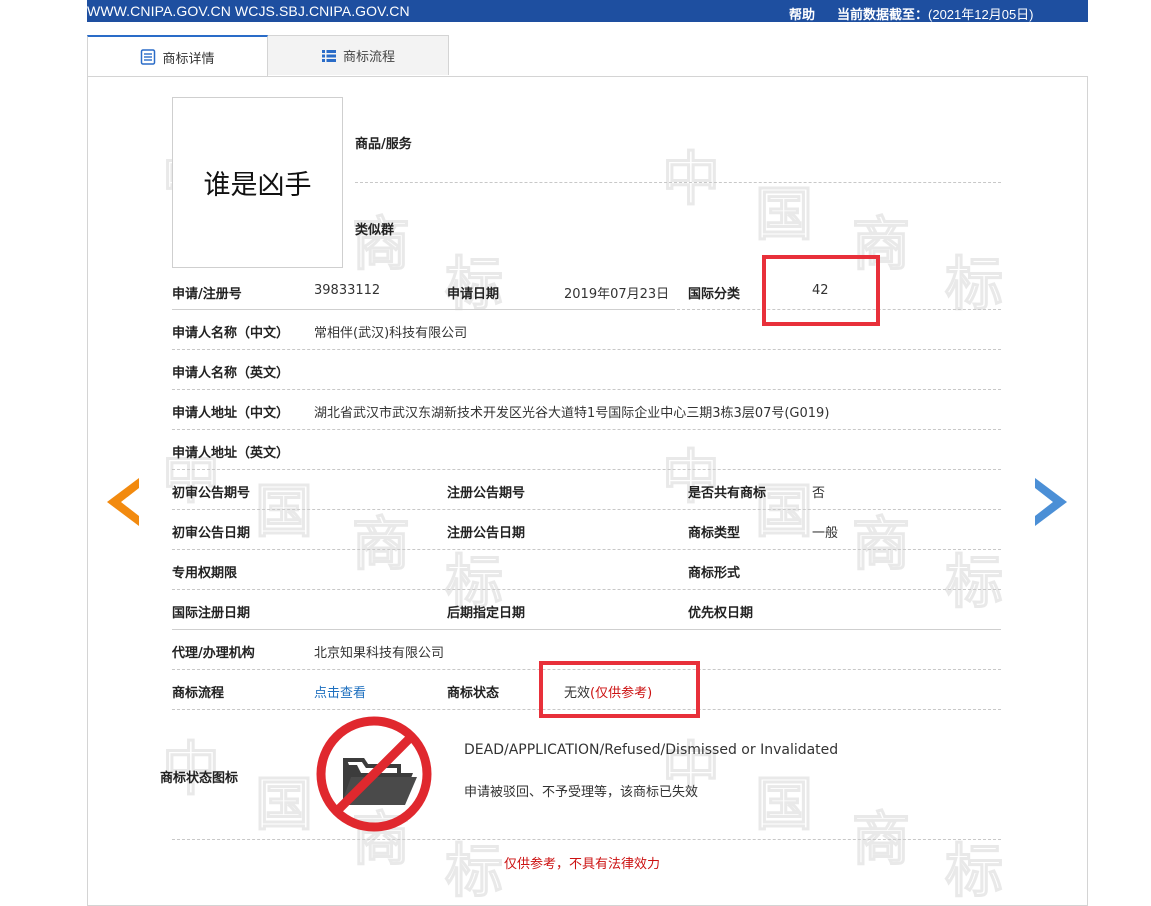  I want to click on tab-trademark-detail: 商标详情, so click(177, 56).